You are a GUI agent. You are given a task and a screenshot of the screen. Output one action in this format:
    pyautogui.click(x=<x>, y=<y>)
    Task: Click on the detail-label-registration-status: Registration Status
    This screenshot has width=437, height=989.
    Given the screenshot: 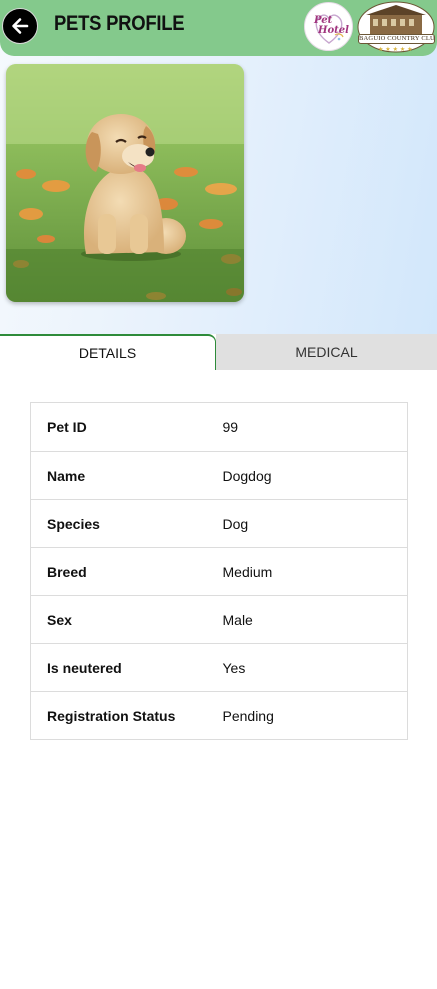 What is the action you would take?
    pyautogui.click(x=118, y=715)
    